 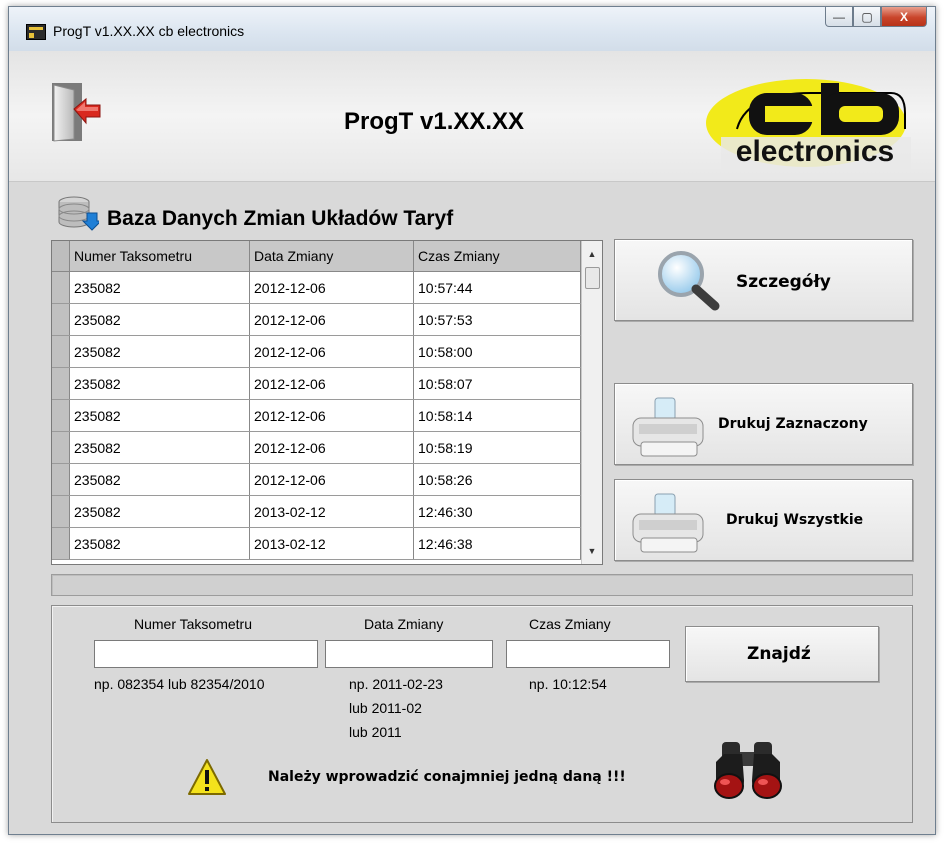 I want to click on cell-time: 10:58:00, so click(x=497, y=351).